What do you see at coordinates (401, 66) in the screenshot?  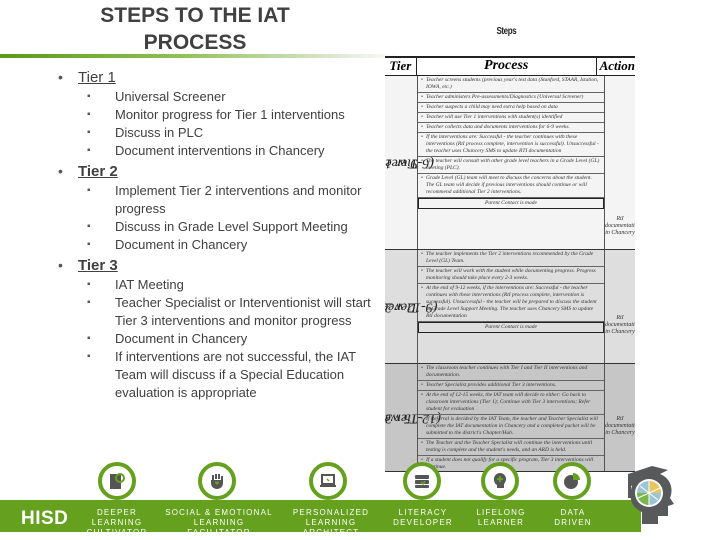 I see `header-tier: Tier` at bounding box center [401, 66].